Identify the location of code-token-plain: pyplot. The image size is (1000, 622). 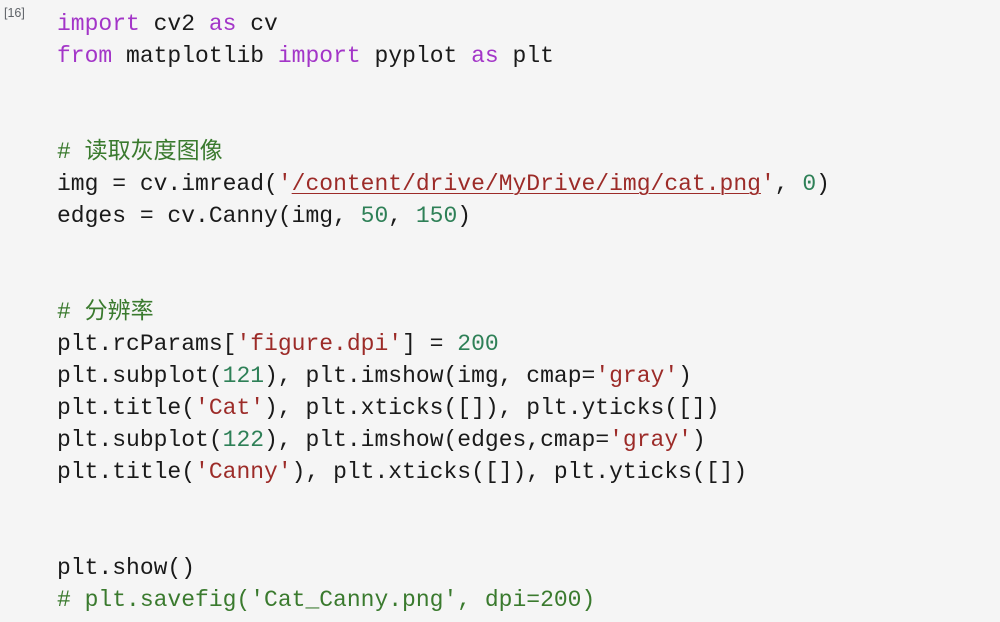
(416, 56).